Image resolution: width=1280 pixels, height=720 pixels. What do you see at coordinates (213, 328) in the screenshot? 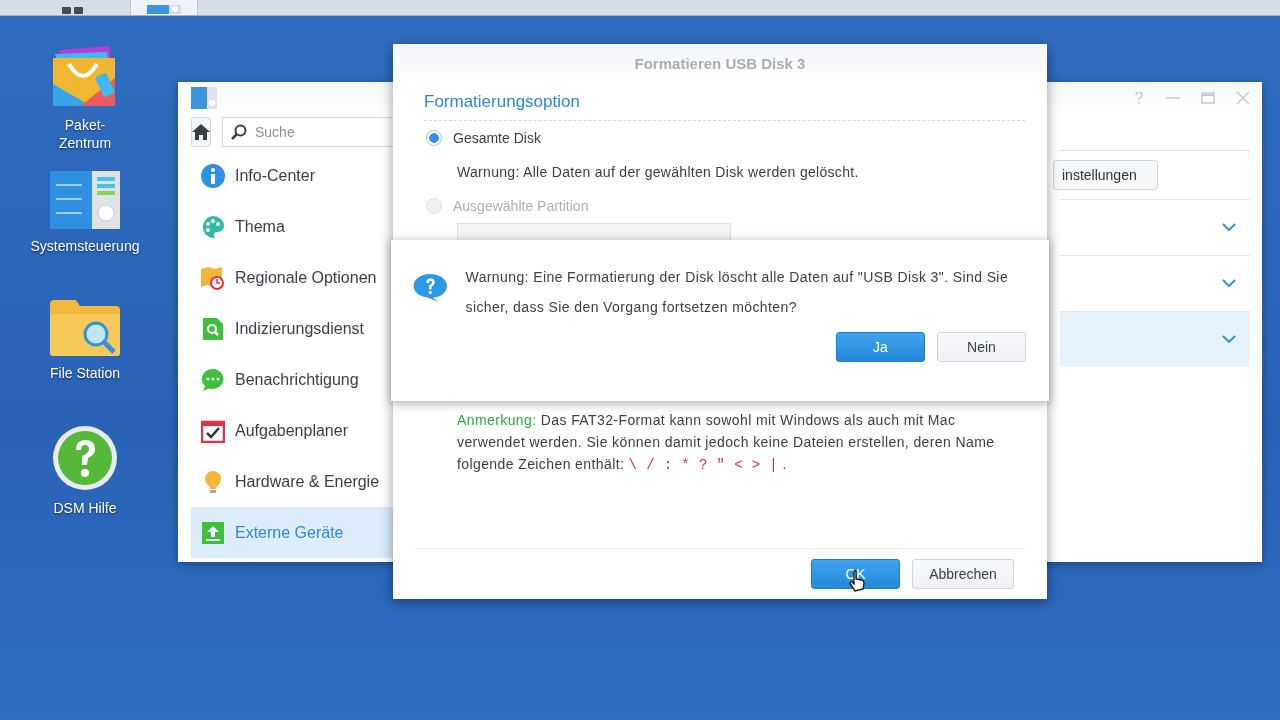
I see `document-search-icon` at bounding box center [213, 328].